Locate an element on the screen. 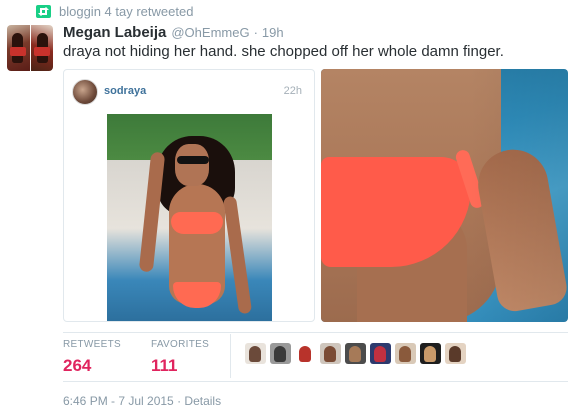 The image size is (575, 418). stats-bottom-divider is located at coordinates (315, 381).